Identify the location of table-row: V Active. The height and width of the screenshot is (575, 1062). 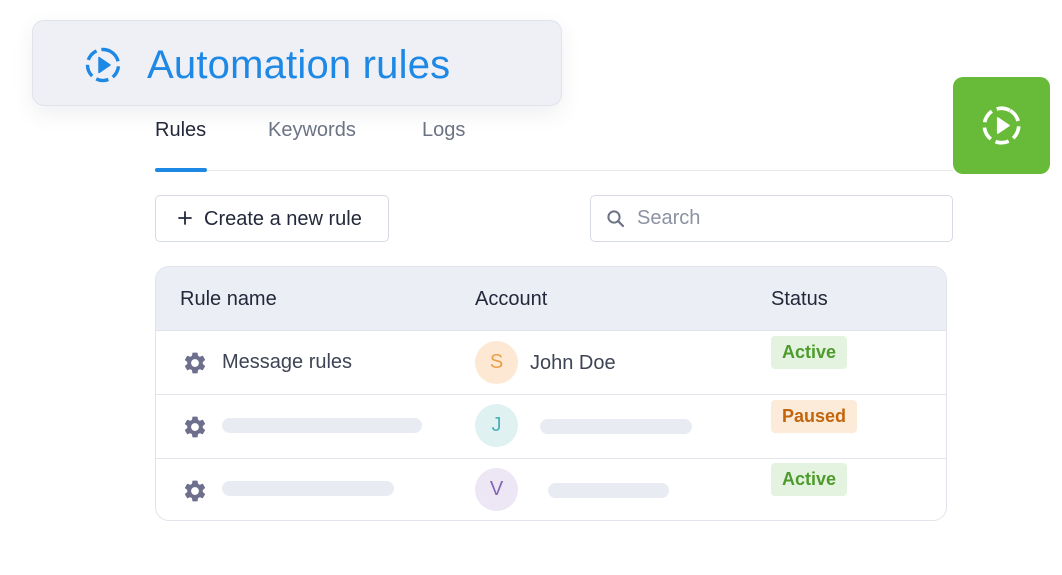
(551, 489).